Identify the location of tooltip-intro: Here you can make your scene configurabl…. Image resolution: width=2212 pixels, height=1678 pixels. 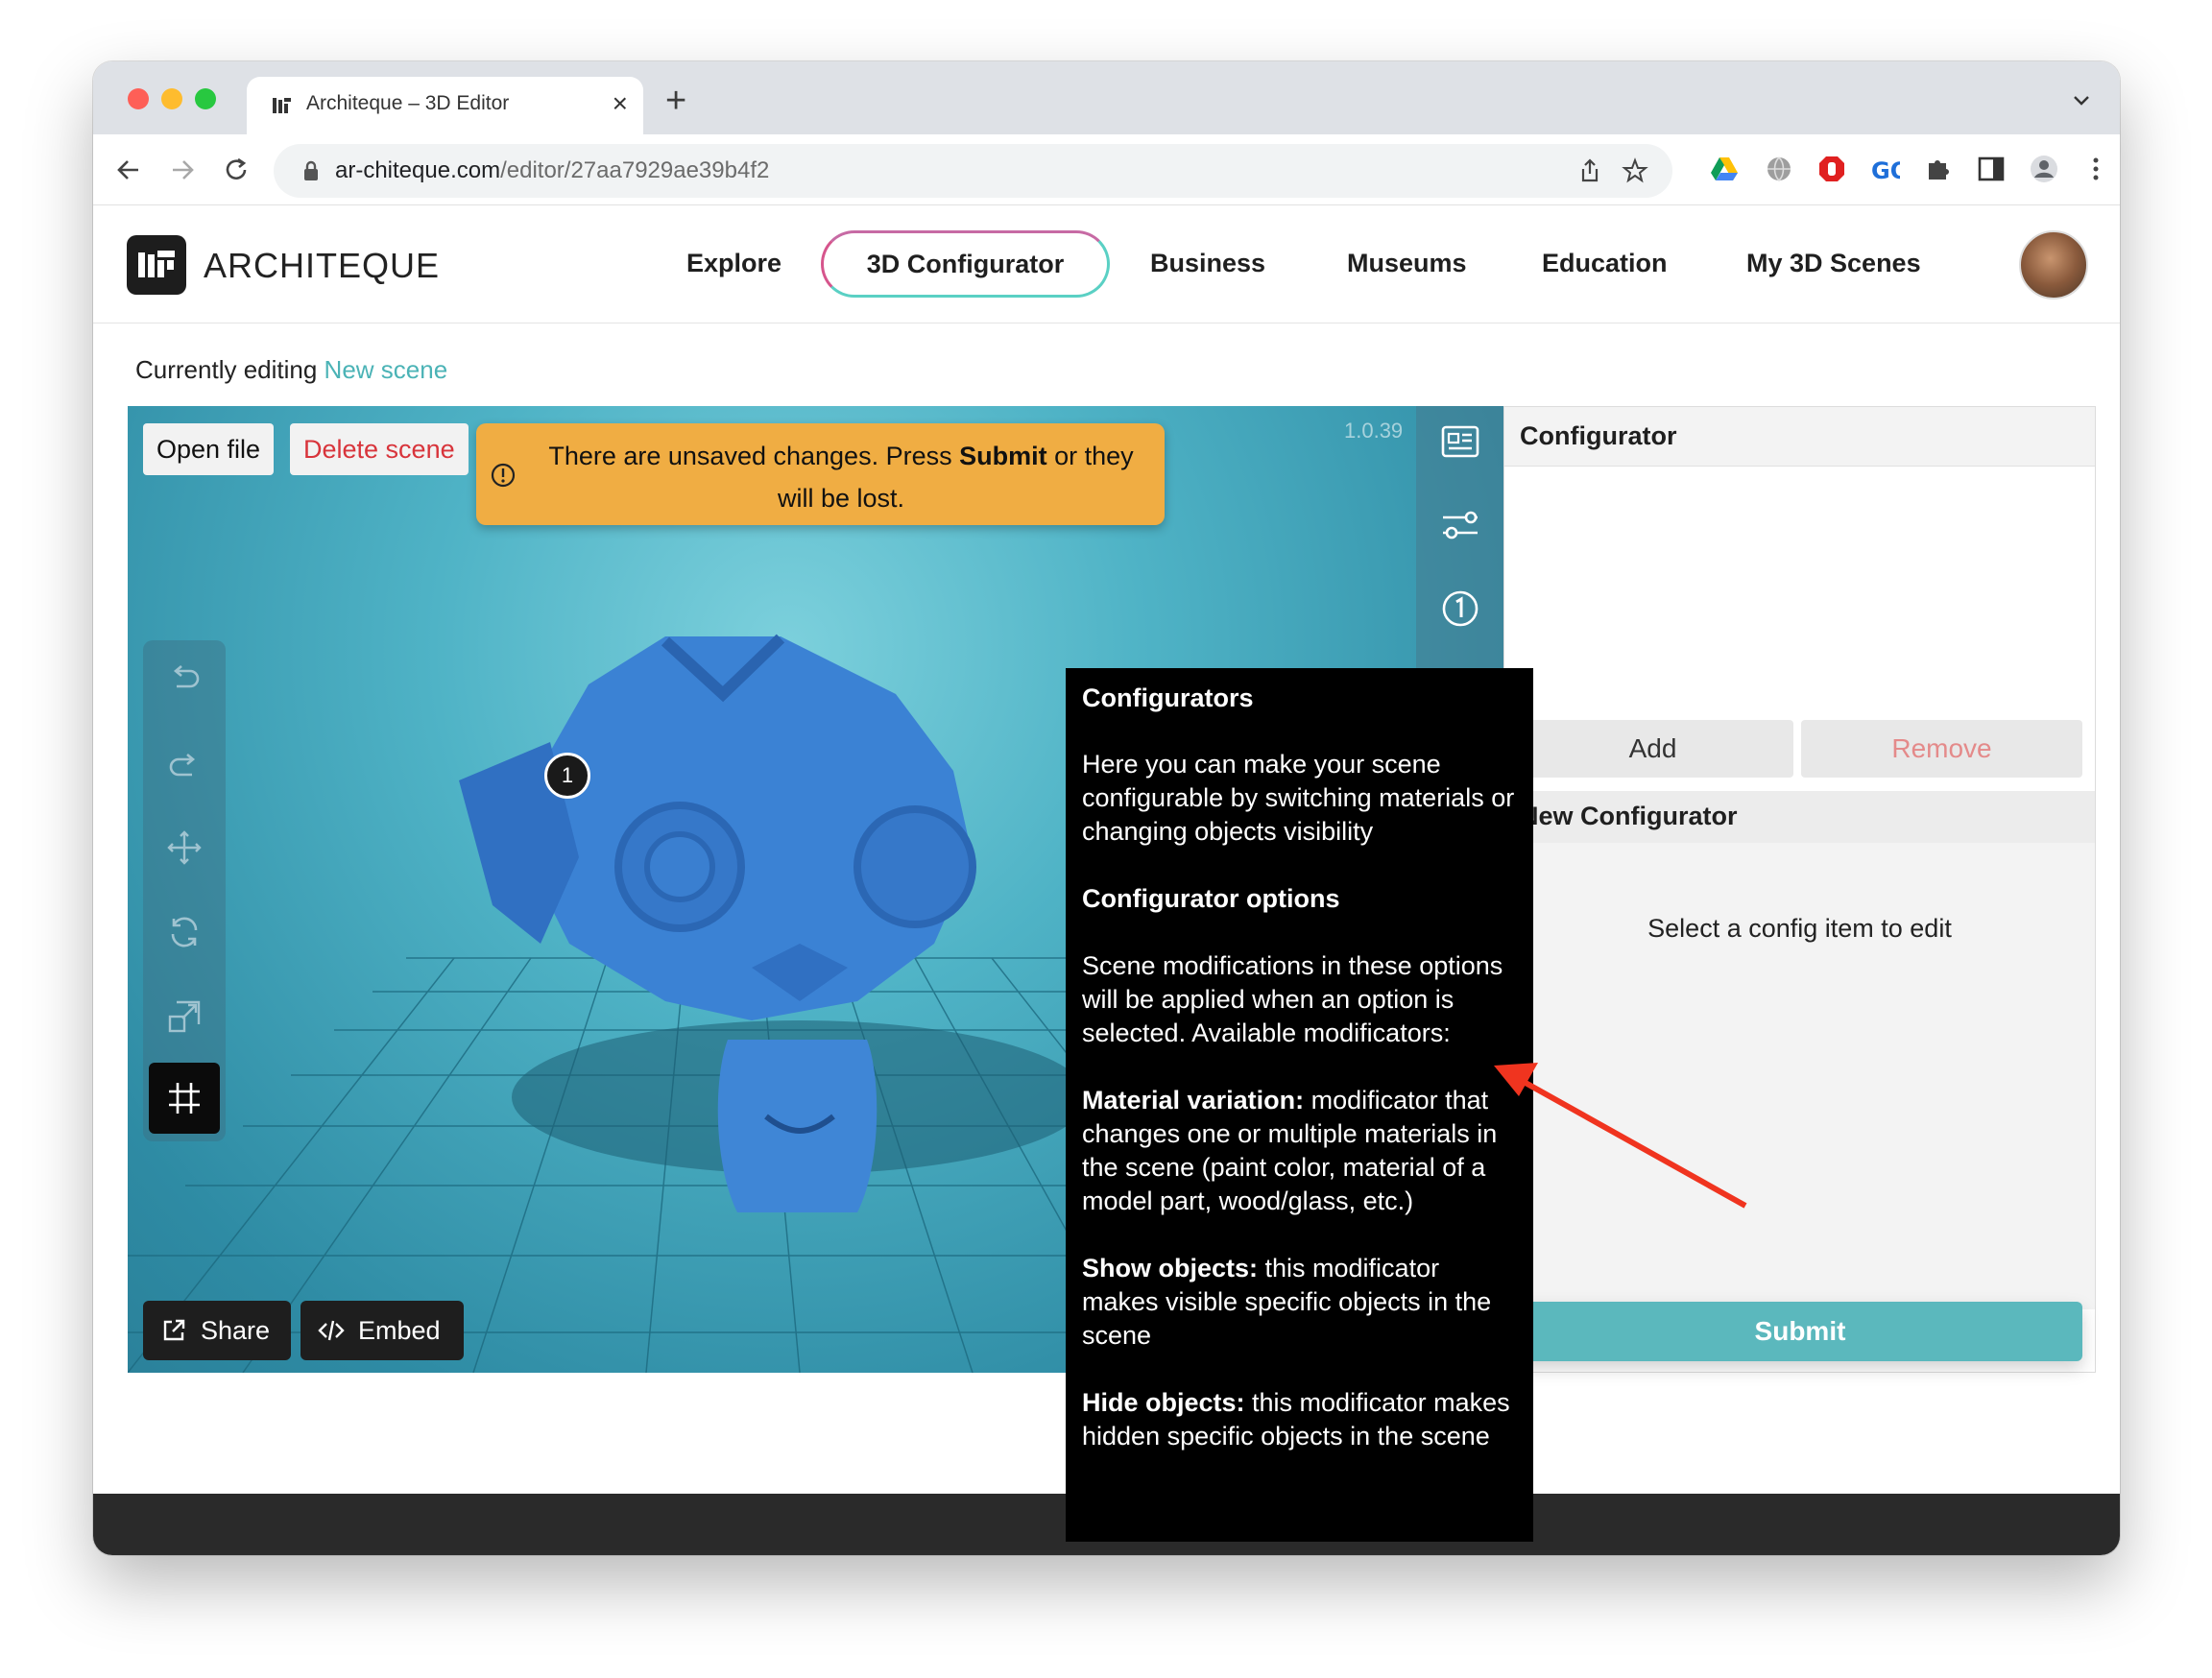
(1298, 798).